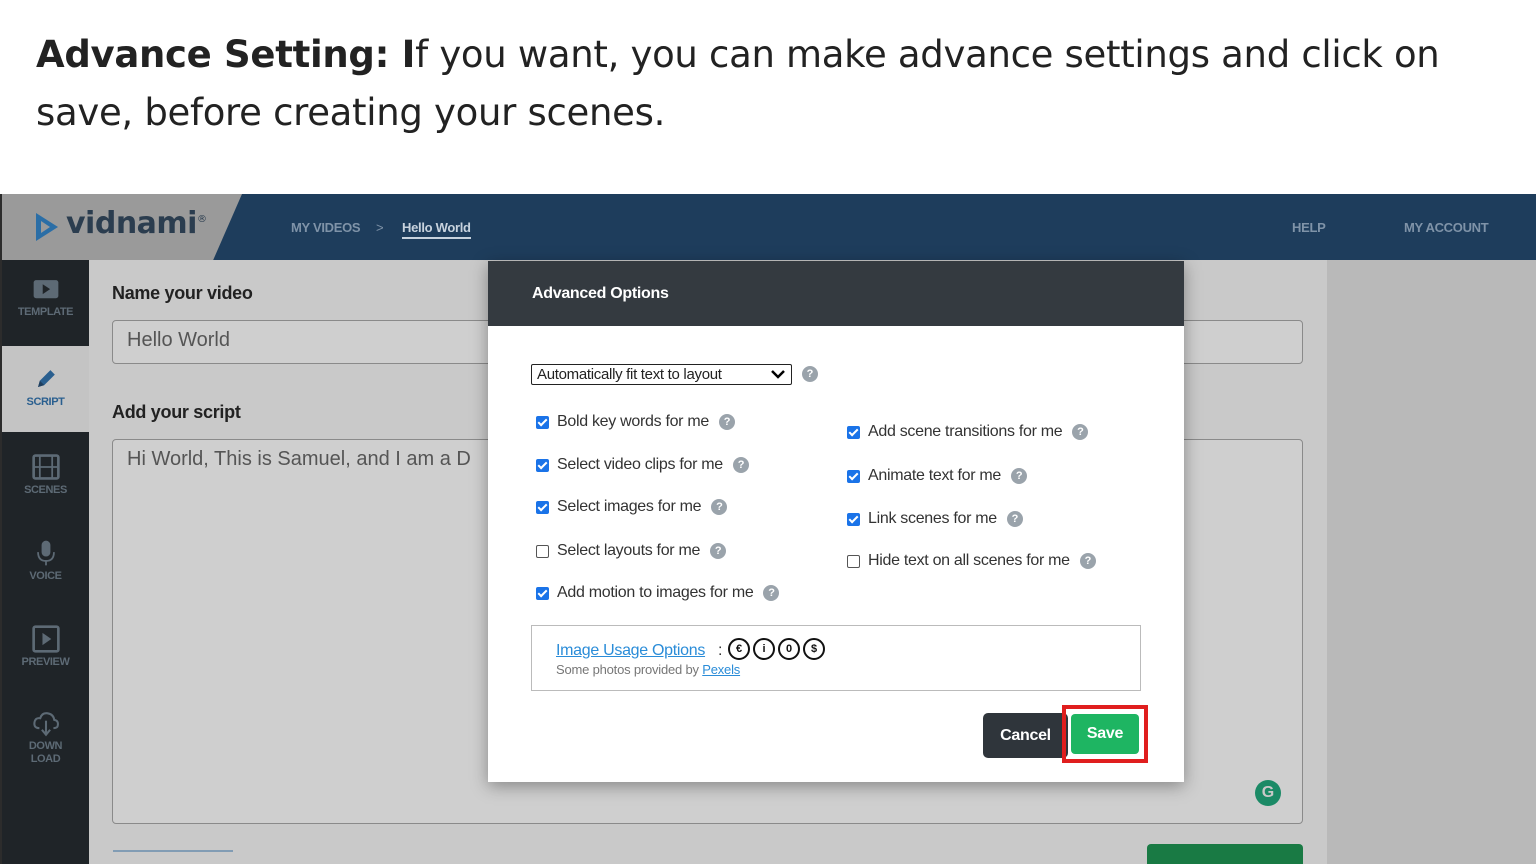 This screenshot has width=1536, height=864. What do you see at coordinates (971, 561) in the screenshot?
I see `option-hide-text-on-scenes: Hide text on all scenes for me ?` at bounding box center [971, 561].